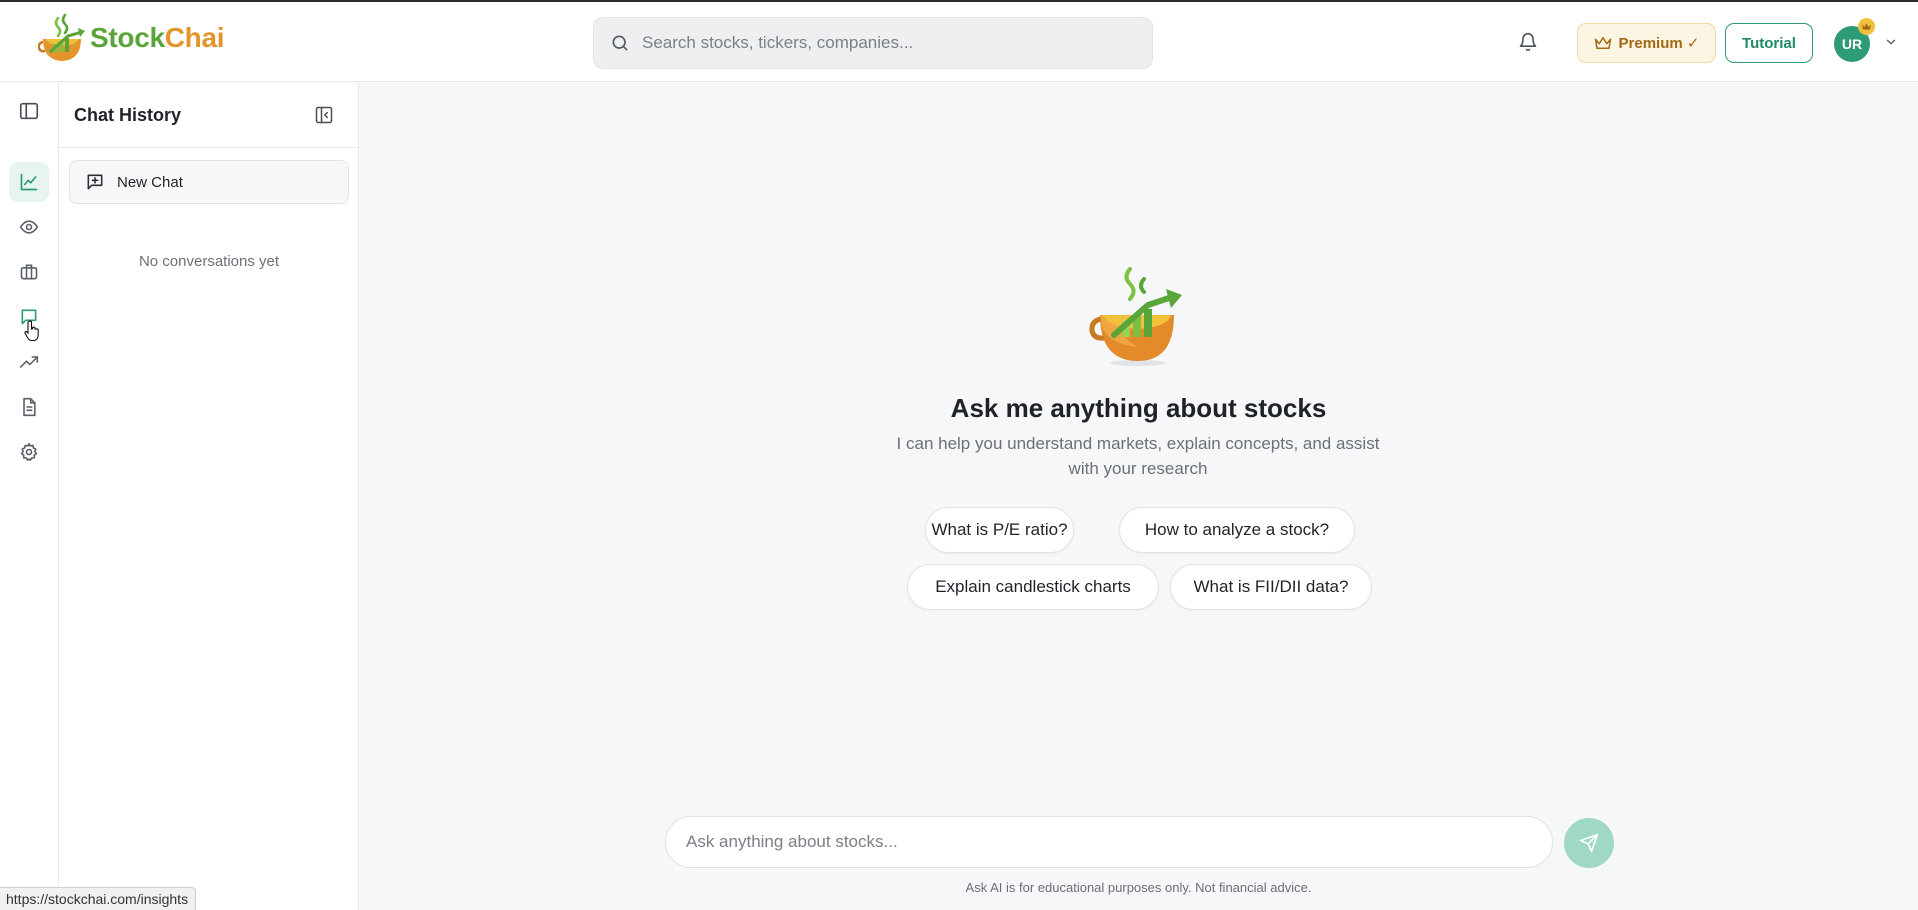  I want to click on send-icon, so click(1589, 843).